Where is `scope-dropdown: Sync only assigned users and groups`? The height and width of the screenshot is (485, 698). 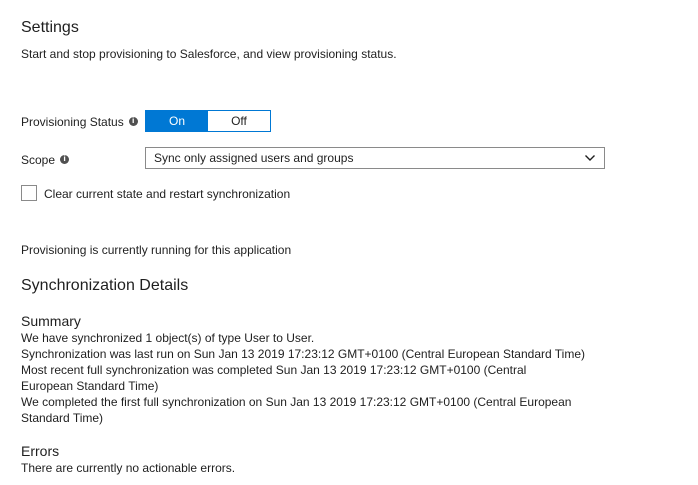 scope-dropdown: Sync only assigned users and groups is located at coordinates (375, 158).